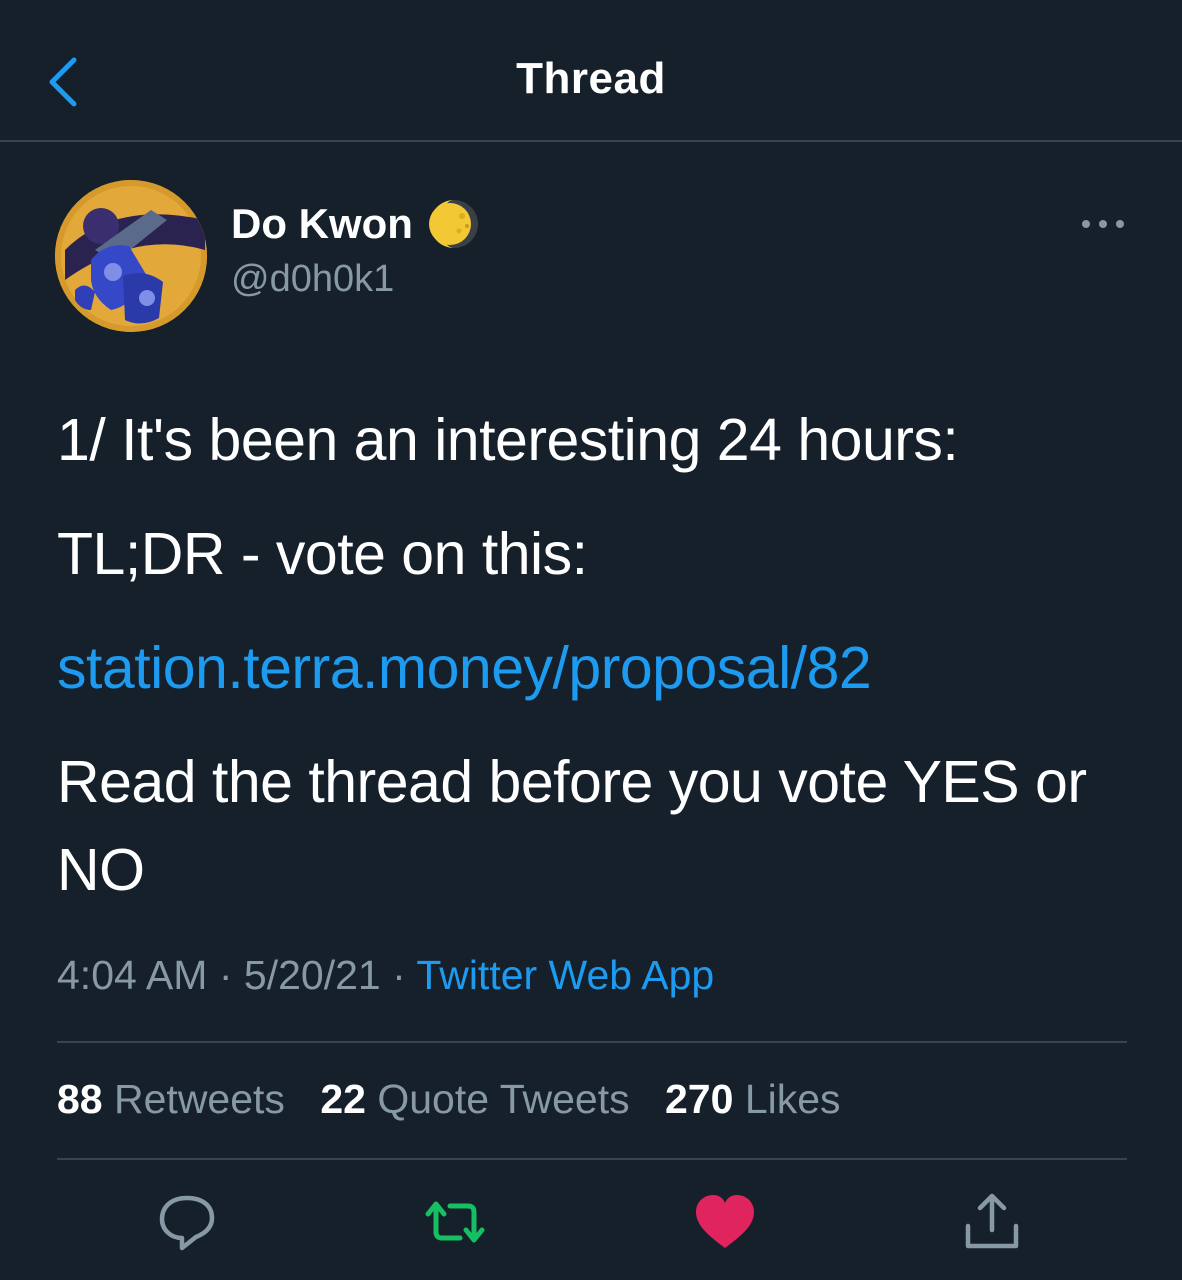  I want to click on share-button, so click(993, 1222).